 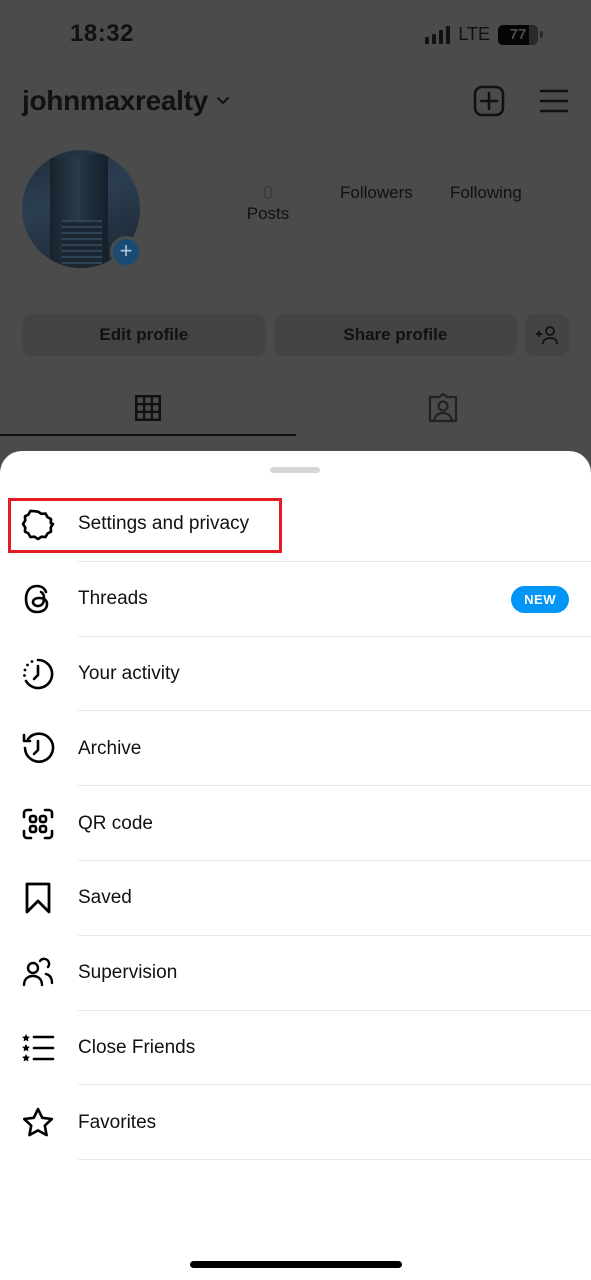 What do you see at coordinates (267, 193) in the screenshot?
I see `posts-count: 0` at bounding box center [267, 193].